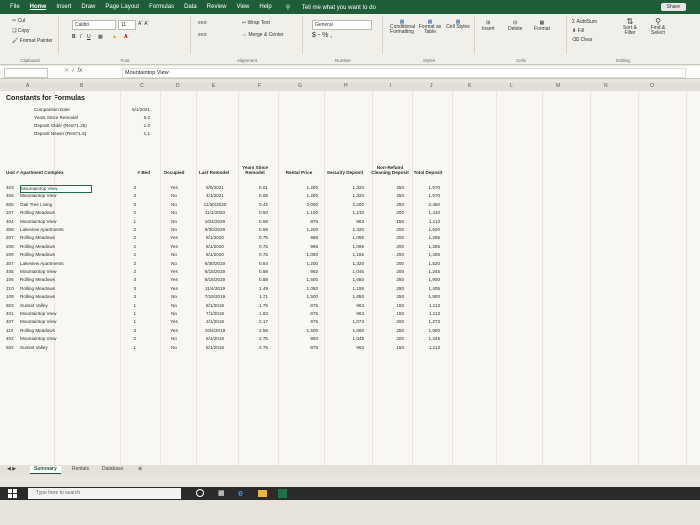  What do you see at coordinates (458, 25) in the screenshot?
I see `cell-styles-button: ▦ Cell Styles` at bounding box center [458, 25].